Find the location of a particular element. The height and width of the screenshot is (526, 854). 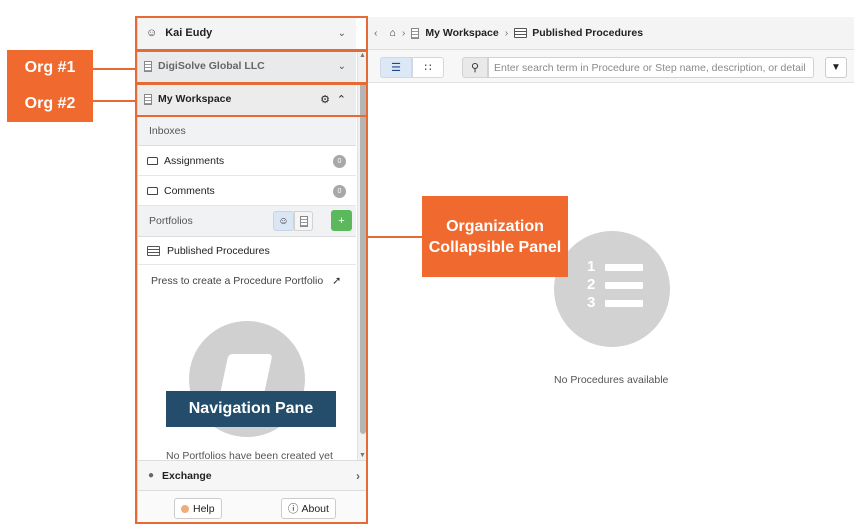

exchange-label: Exchange is located at coordinates (187, 475).